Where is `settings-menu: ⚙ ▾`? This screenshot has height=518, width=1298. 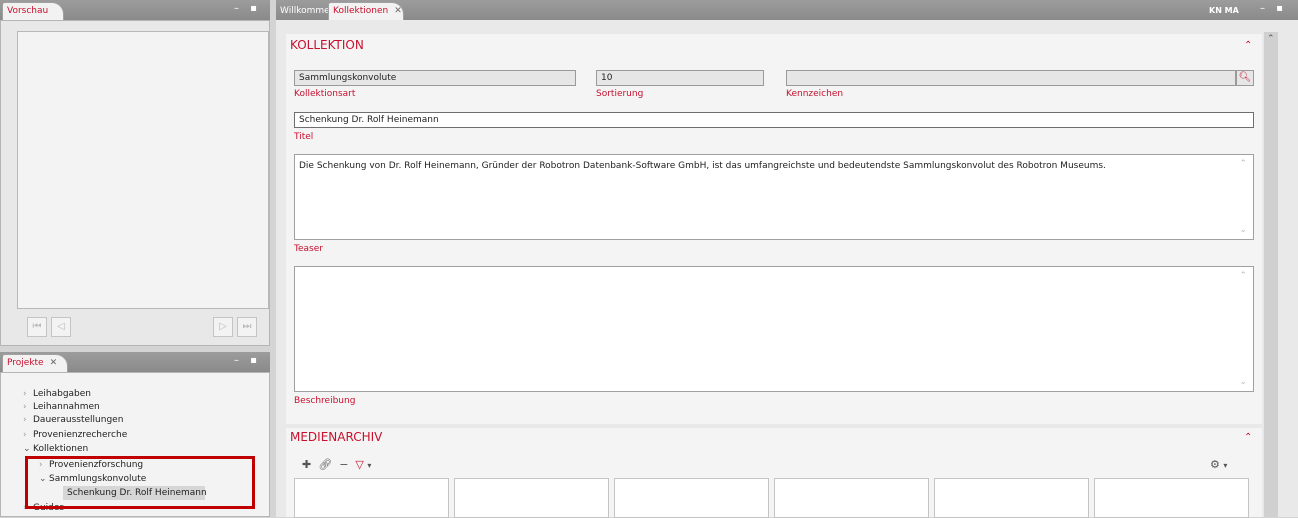
settings-menu: ⚙ ▾ is located at coordinates (1218, 464).